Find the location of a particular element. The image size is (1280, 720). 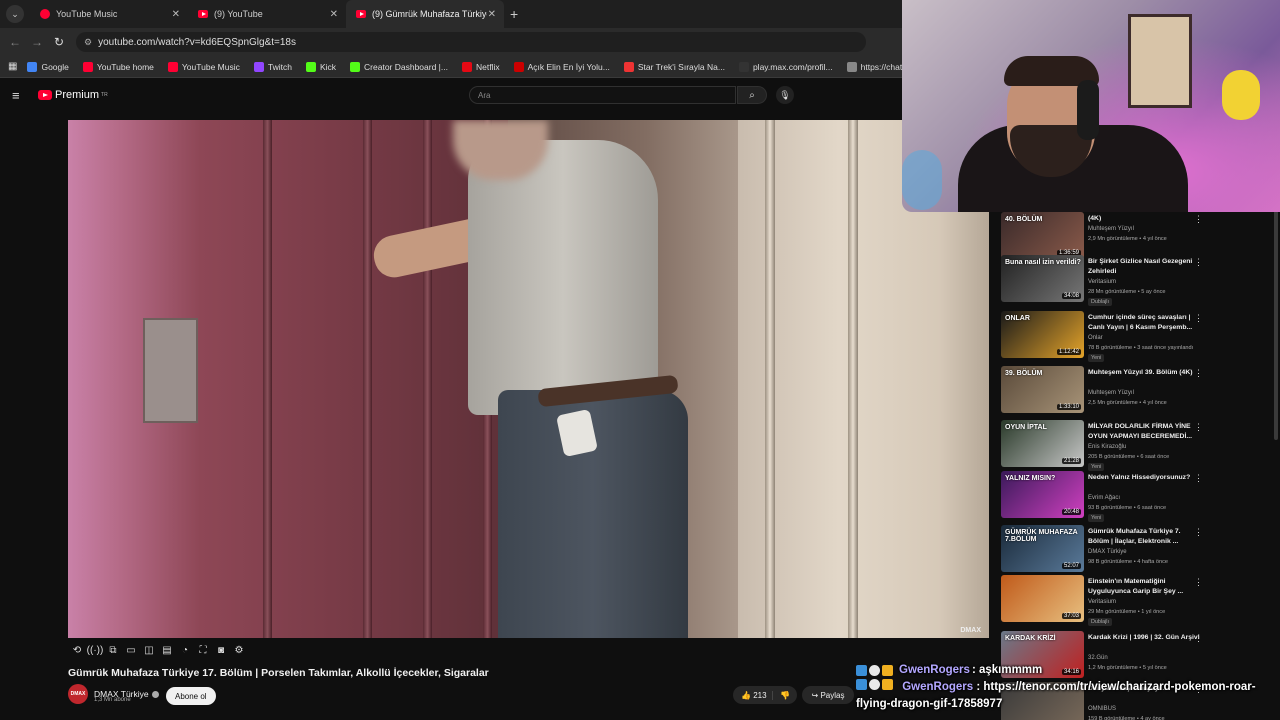

fullscreen-icon: ⛶ is located at coordinates (203, 650).